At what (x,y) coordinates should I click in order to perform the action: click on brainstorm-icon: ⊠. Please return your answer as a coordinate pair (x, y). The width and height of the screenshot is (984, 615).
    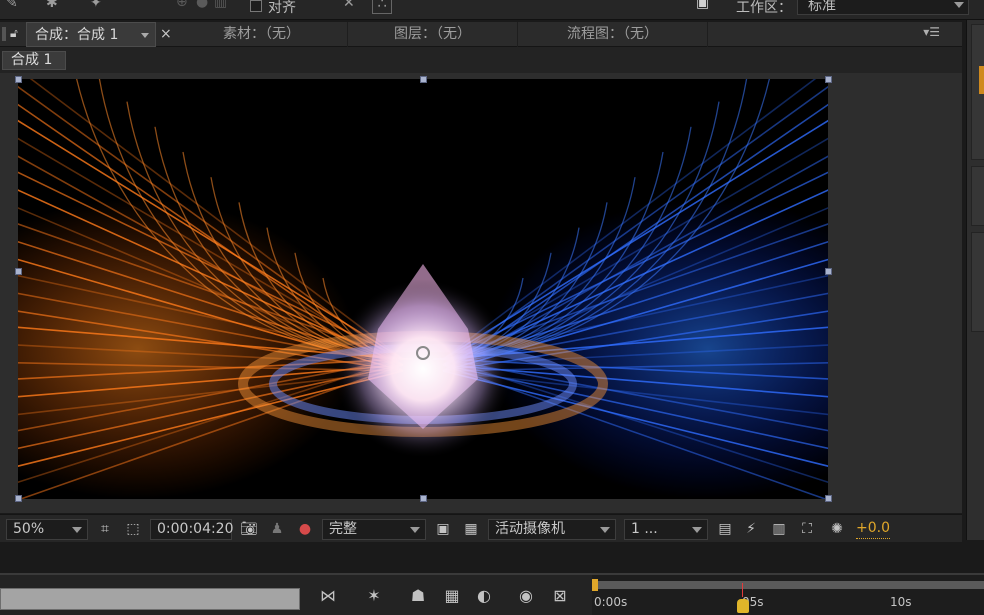
    Looking at the image, I should click on (560, 596).